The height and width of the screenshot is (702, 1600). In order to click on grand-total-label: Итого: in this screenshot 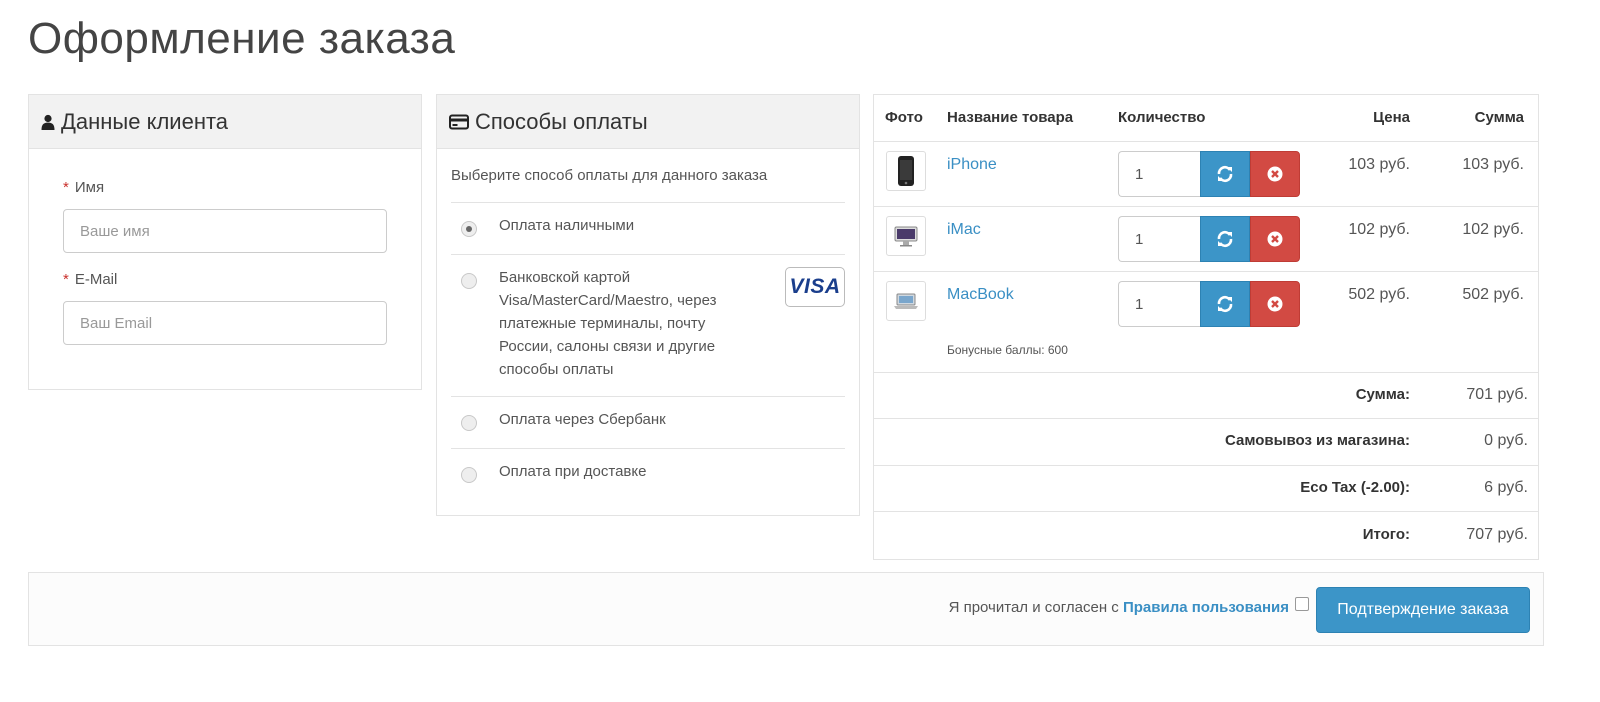, I will do `click(1386, 534)`.